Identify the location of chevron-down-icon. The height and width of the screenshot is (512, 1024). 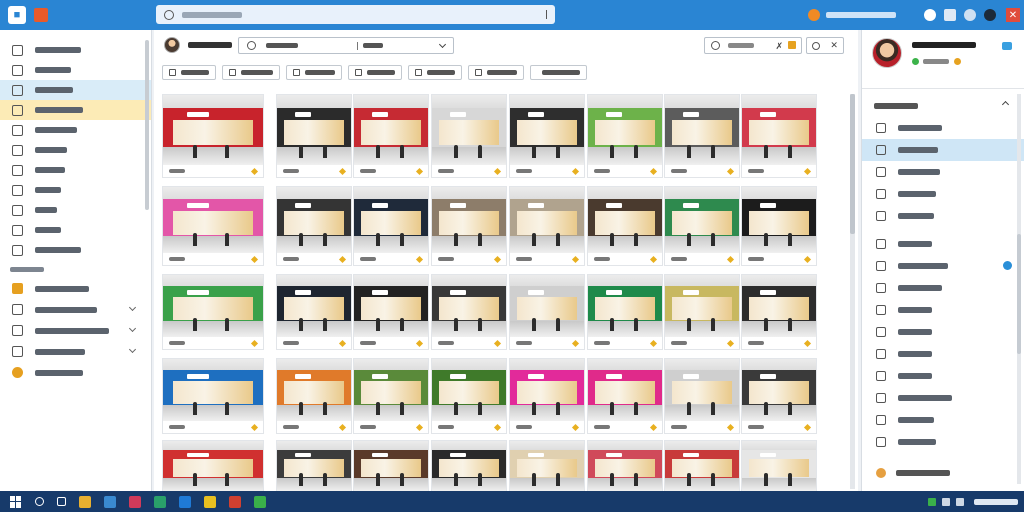
(132, 349).